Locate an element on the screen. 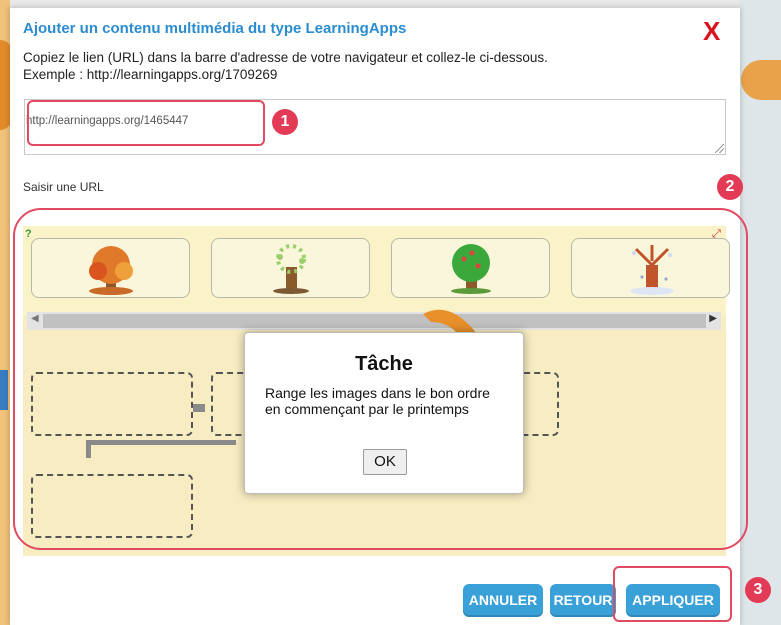  url-field-label: Saisir une URL is located at coordinates (63, 187).